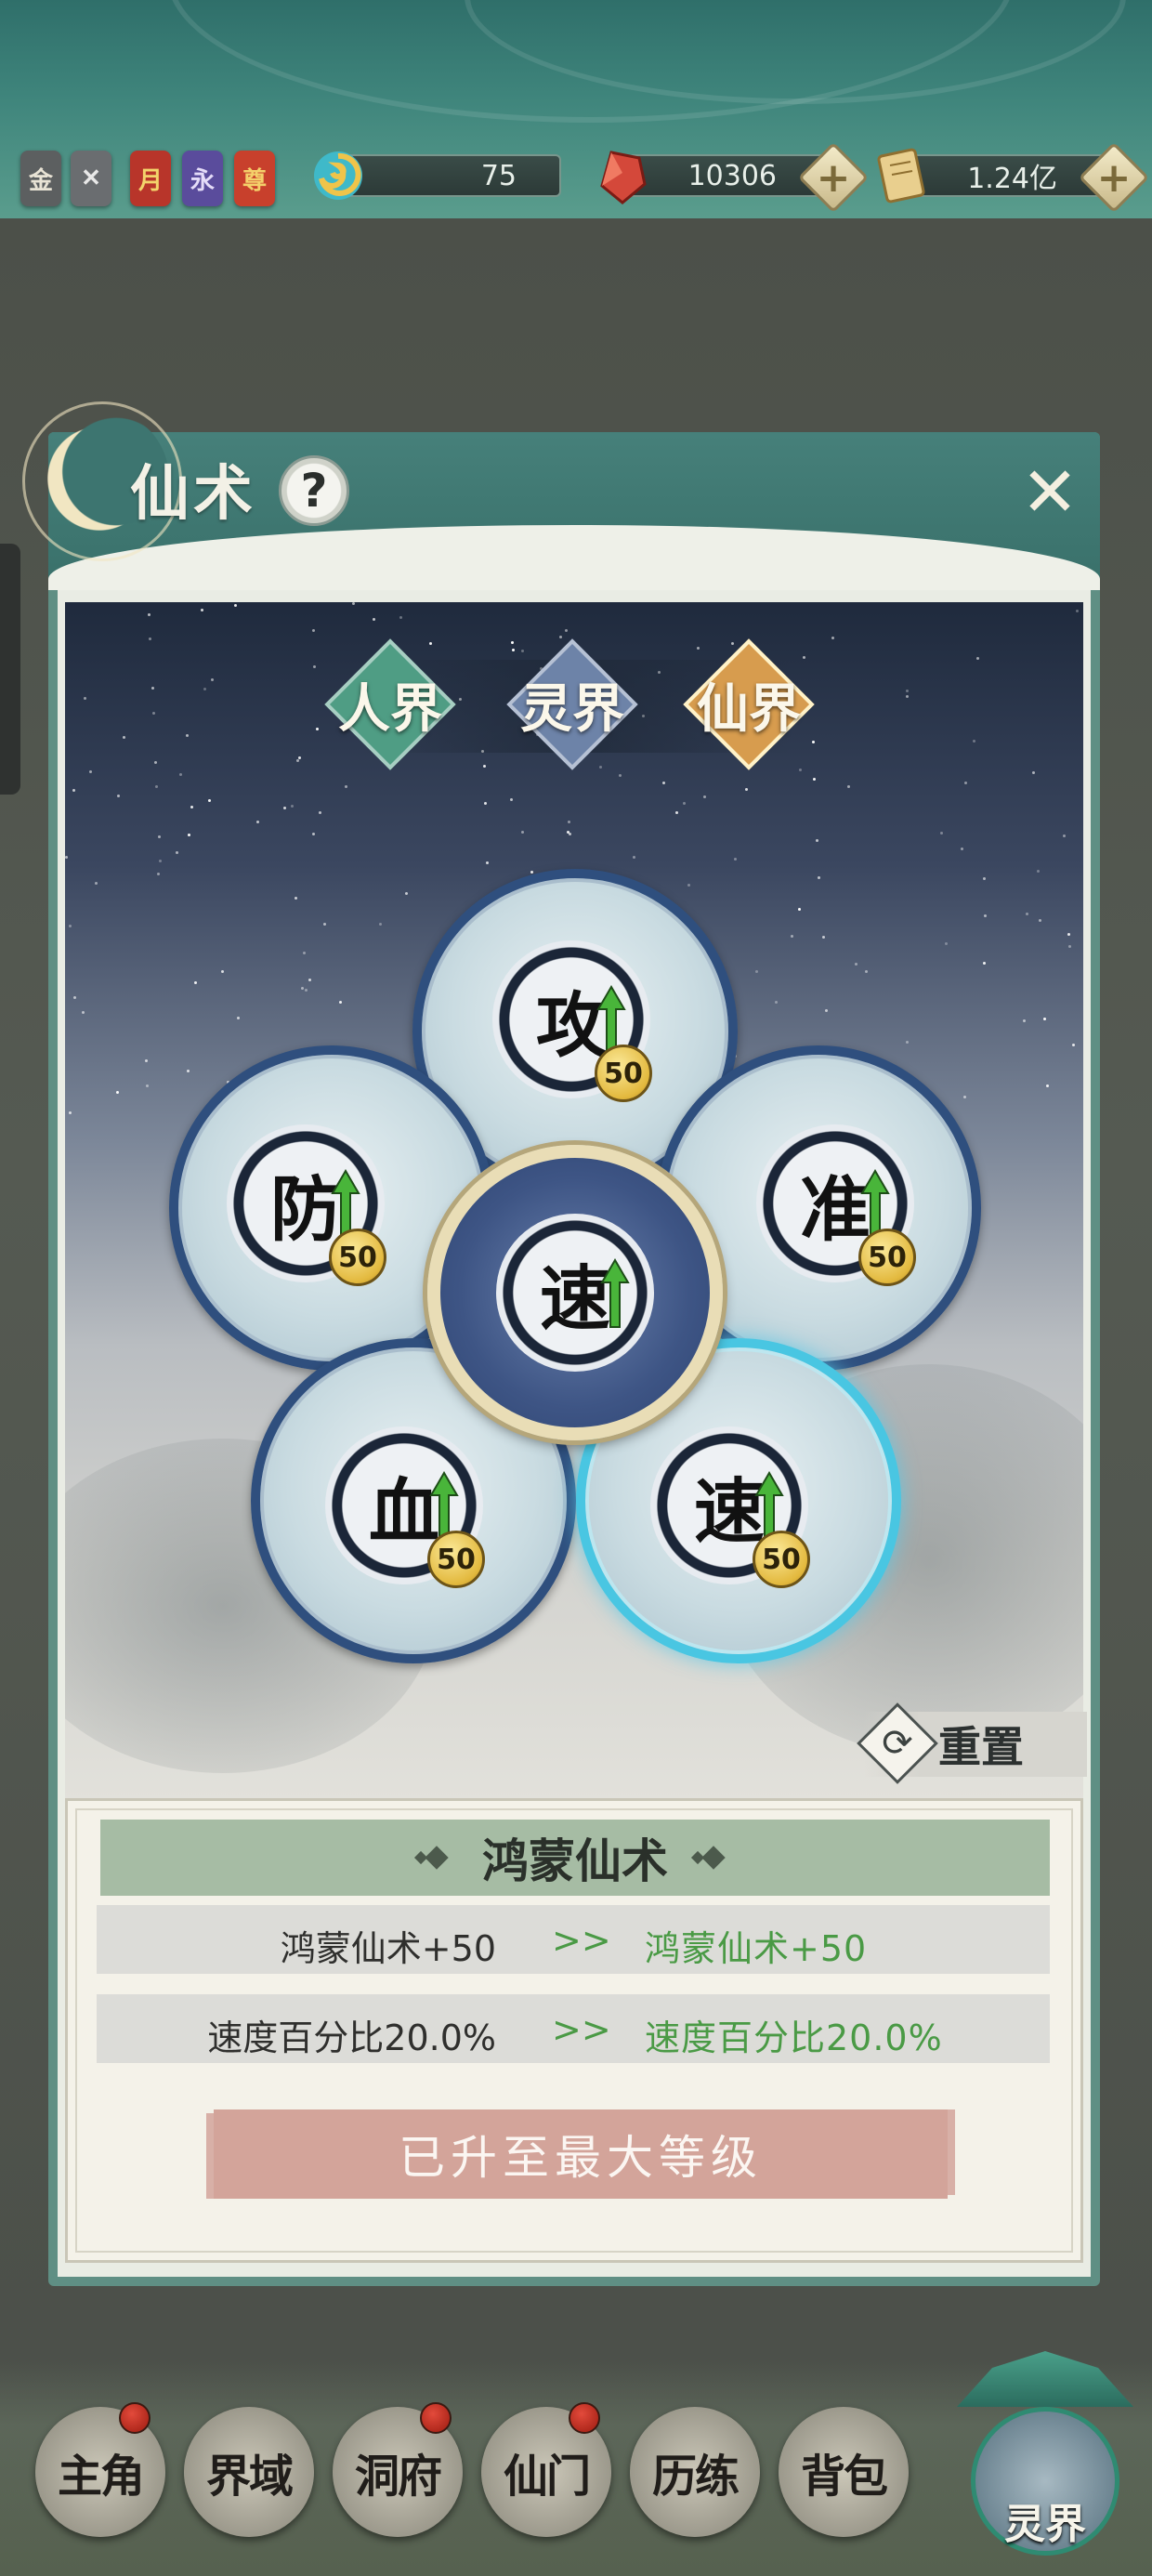 The width and height of the screenshot is (1152, 2576). I want to click on core-skill-speed: 速, so click(575, 1293).